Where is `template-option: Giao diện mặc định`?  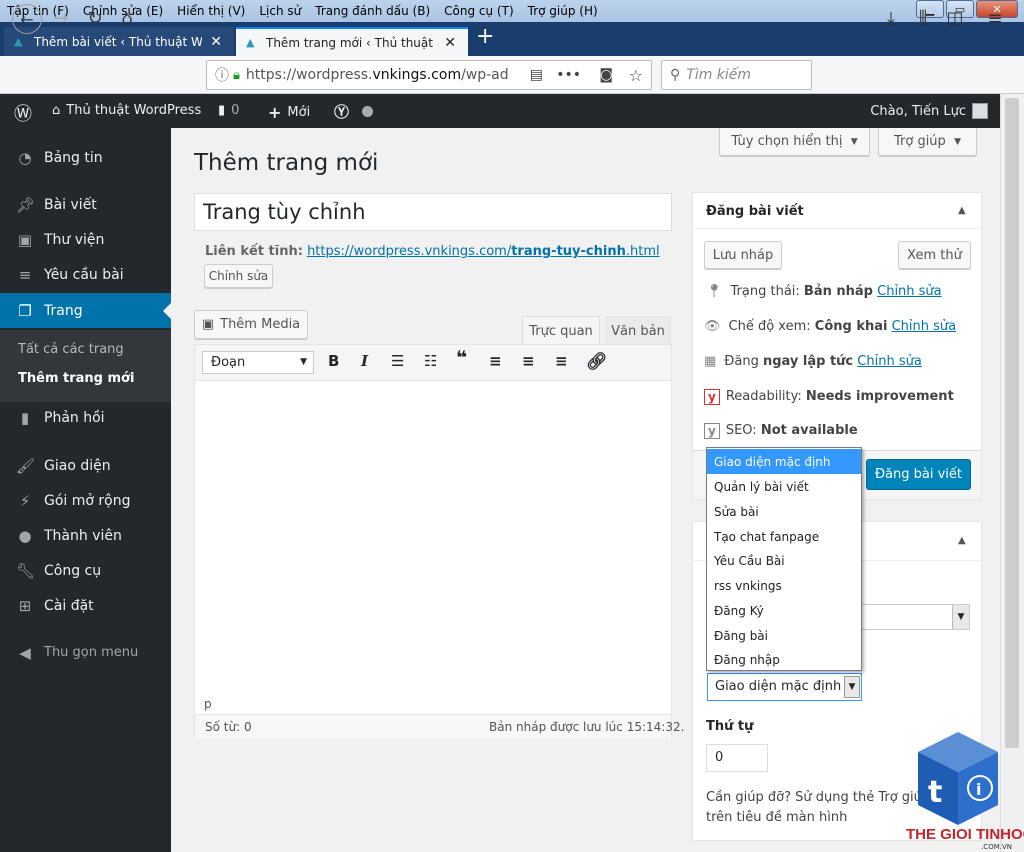
template-option: Giao diện mặc định is located at coordinates (784, 461).